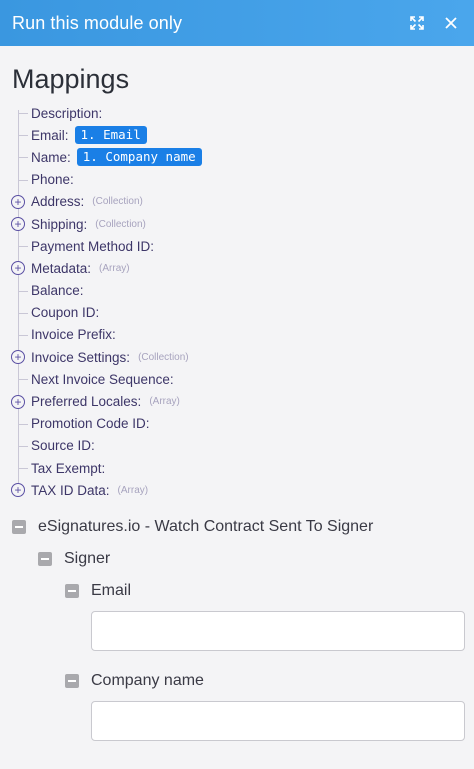 The width and height of the screenshot is (474, 769). I want to click on mapping-label: Source ID:, so click(63, 446).